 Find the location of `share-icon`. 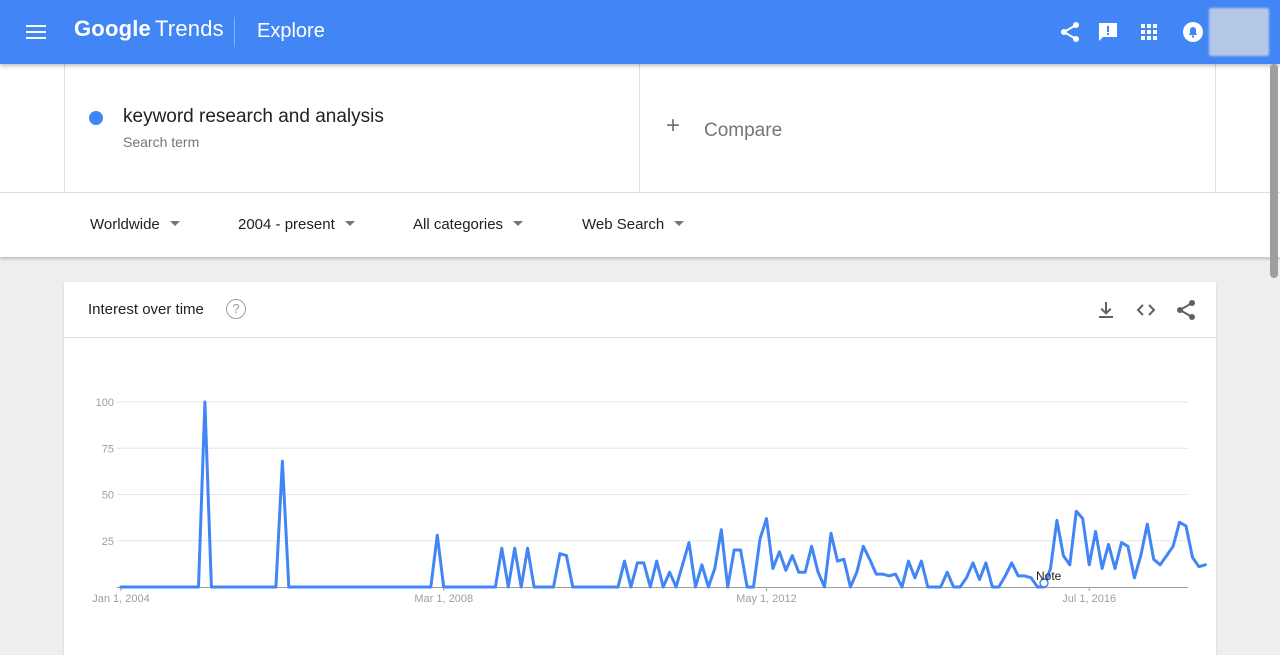

share-icon is located at coordinates (1070, 32).